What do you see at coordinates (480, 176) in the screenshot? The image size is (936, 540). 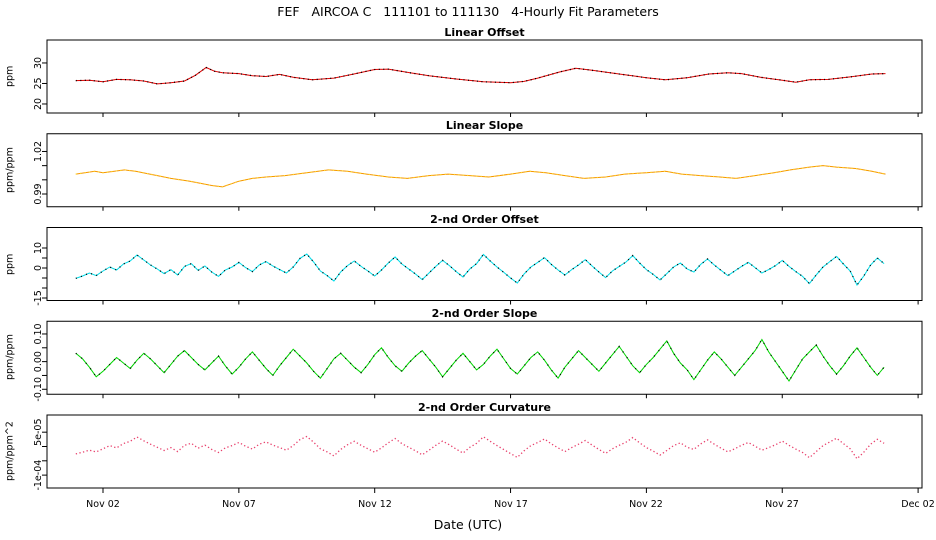 I see `series-linear-slope` at bounding box center [480, 176].